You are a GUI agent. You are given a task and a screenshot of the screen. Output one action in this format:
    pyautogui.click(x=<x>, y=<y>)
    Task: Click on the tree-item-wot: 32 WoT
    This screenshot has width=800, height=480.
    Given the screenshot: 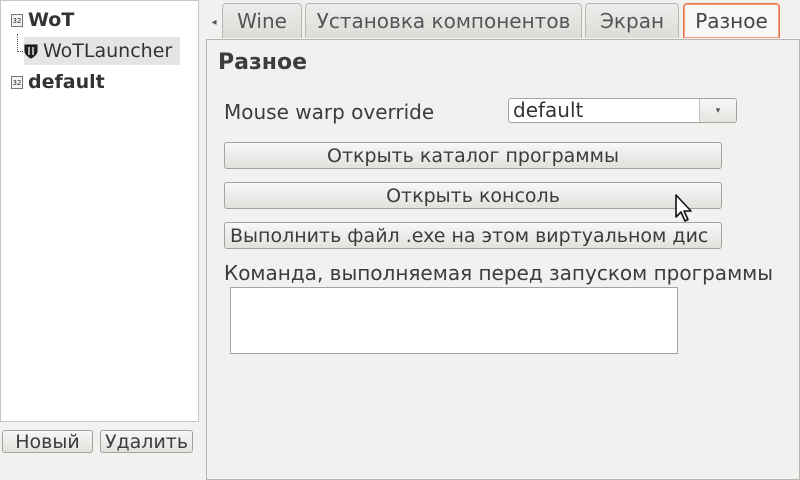 What is the action you would take?
    pyautogui.click(x=42, y=20)
    